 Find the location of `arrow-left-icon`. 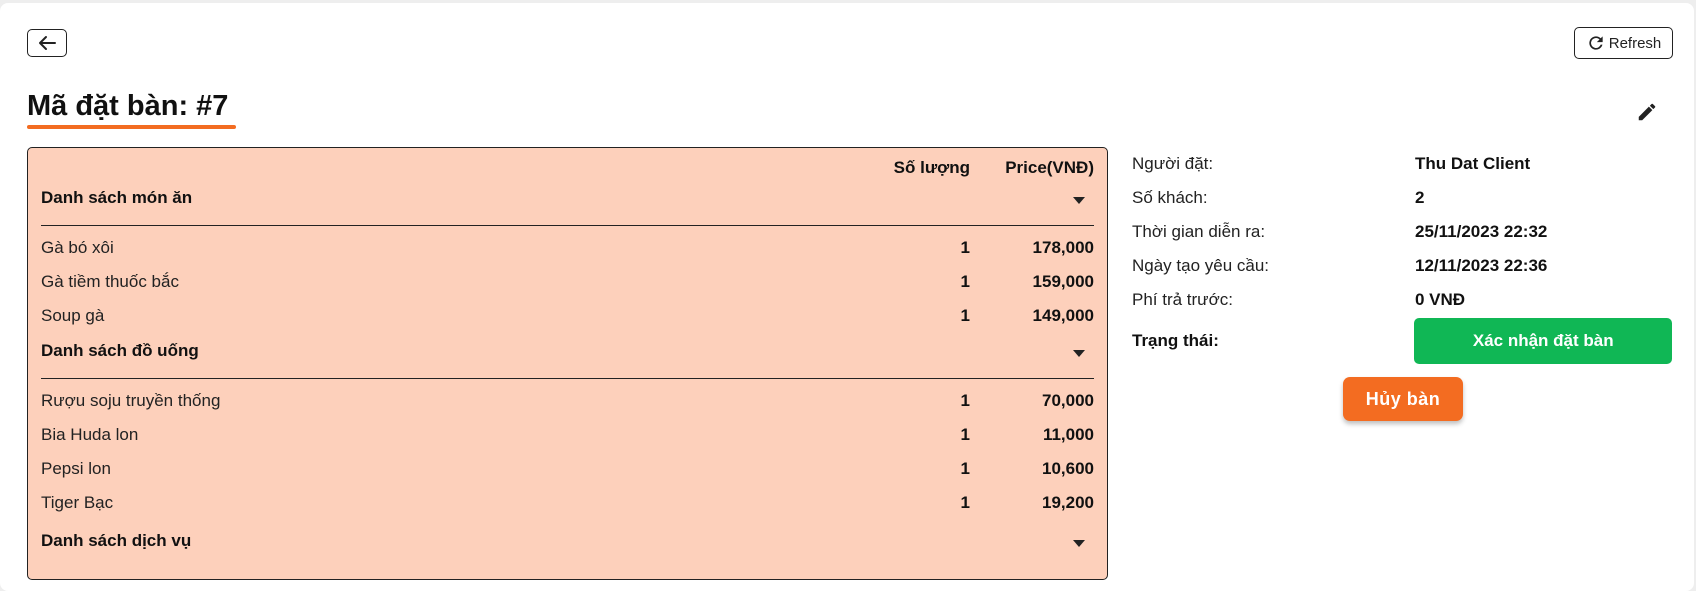

arrow-left-icon is located at coordinates (47, 43).